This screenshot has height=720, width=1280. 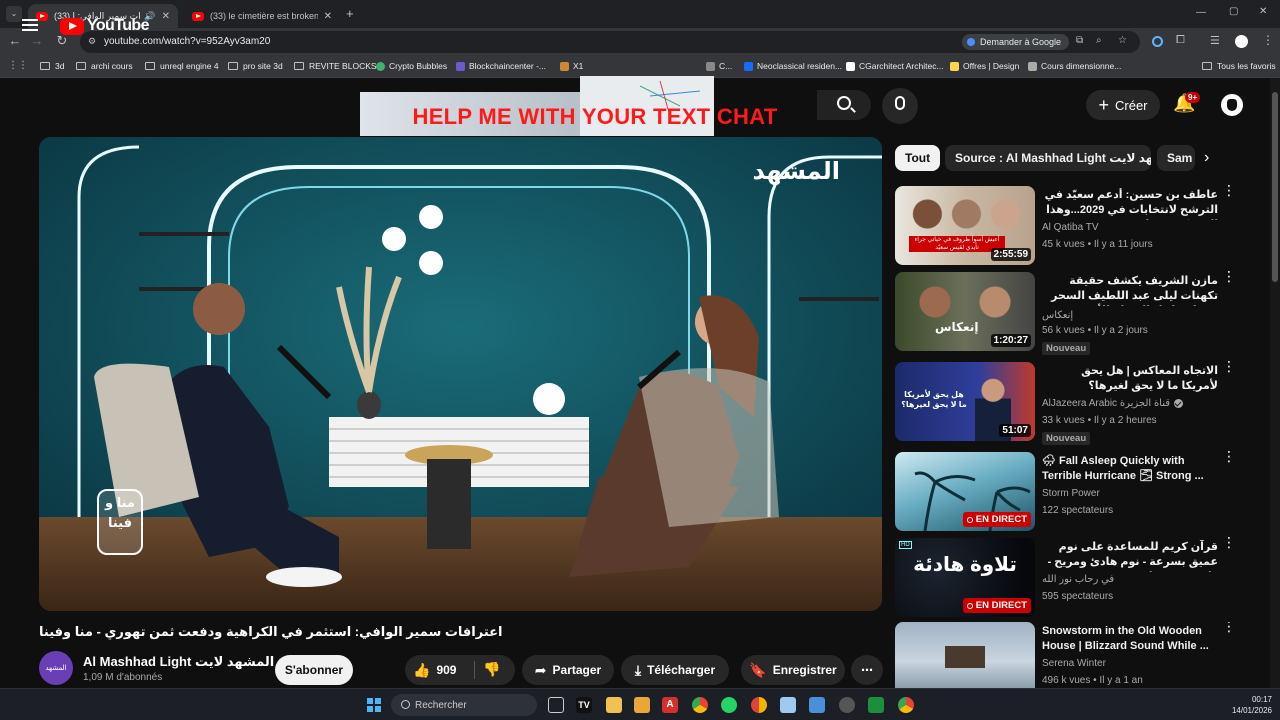 I want to click on youtube-logo: YouTube, so click(x=104, y=26).